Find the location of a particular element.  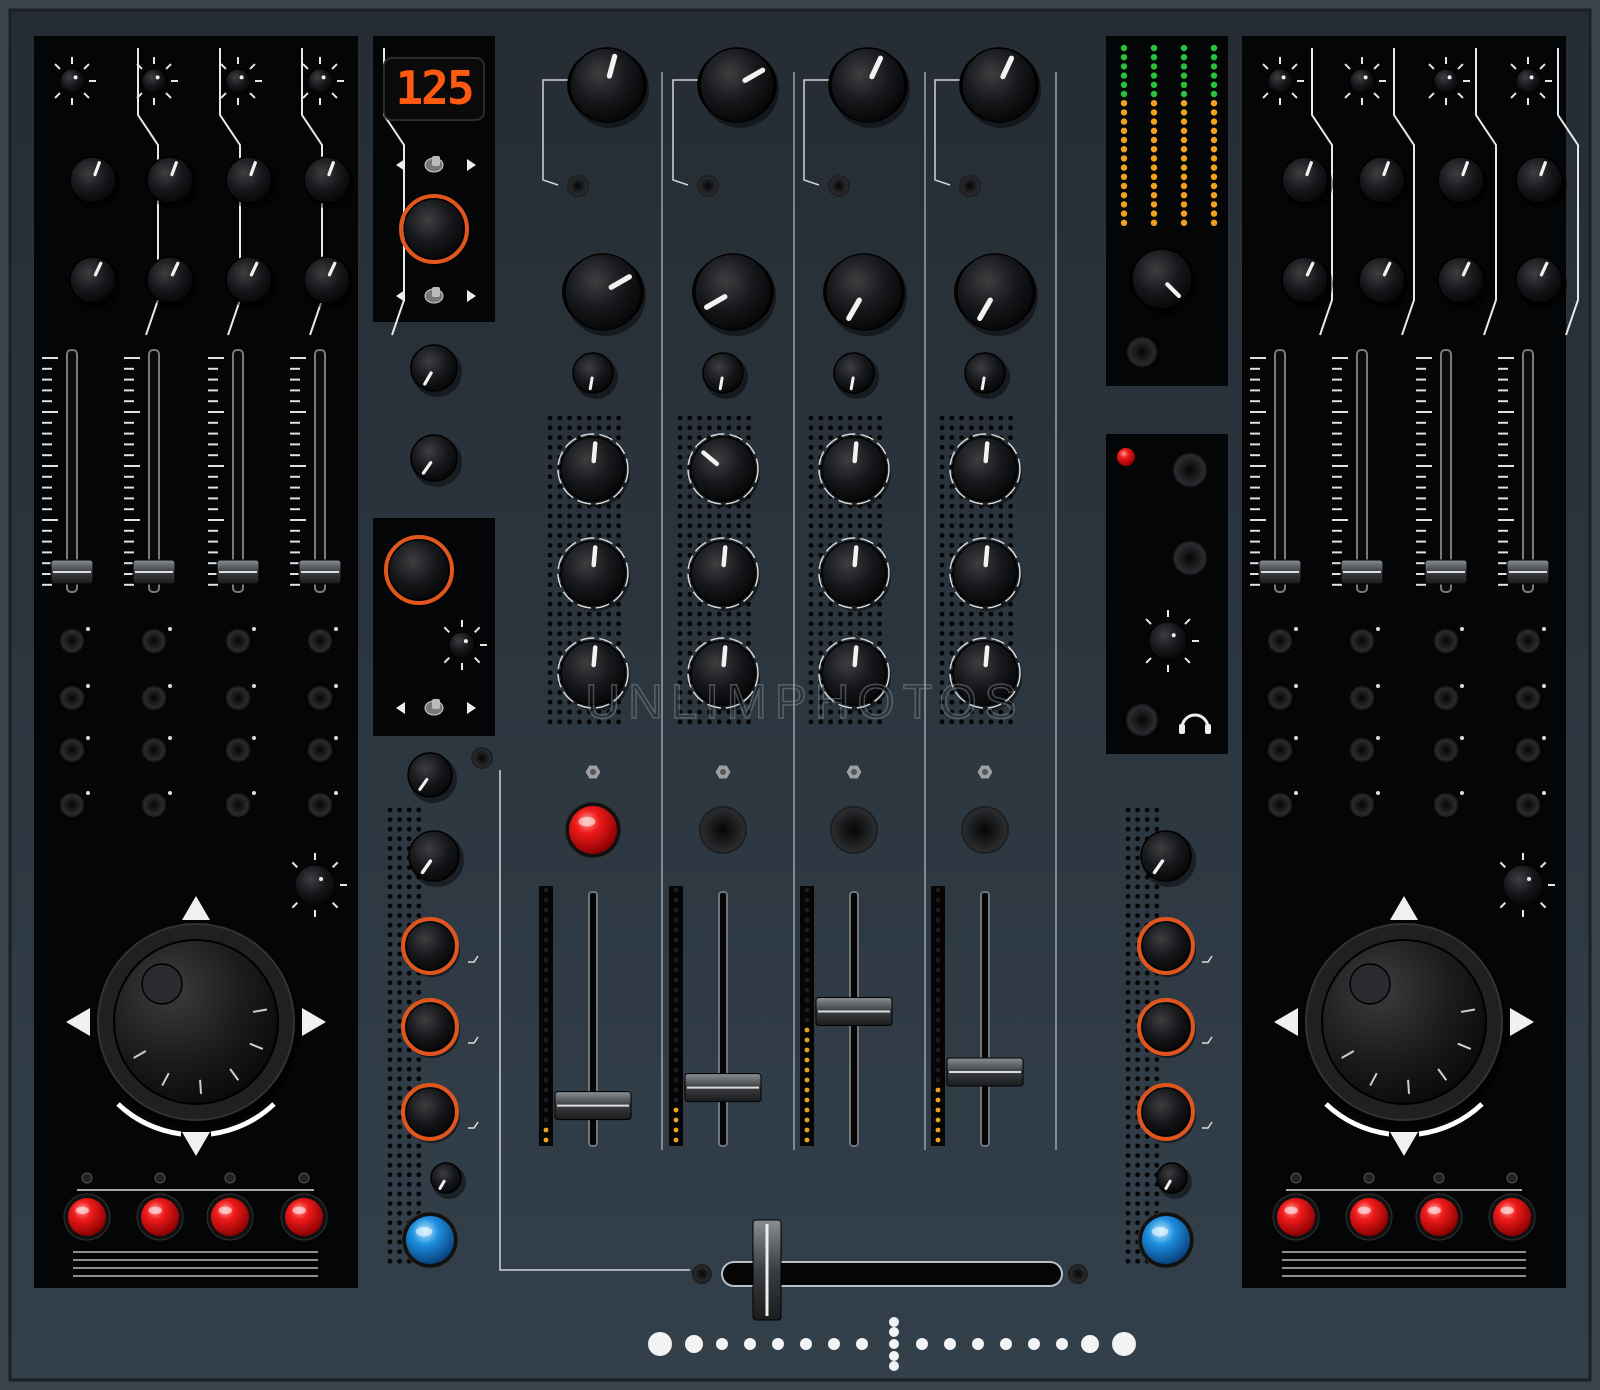

headphone-module-panel is located at coordinates (1167, 594).